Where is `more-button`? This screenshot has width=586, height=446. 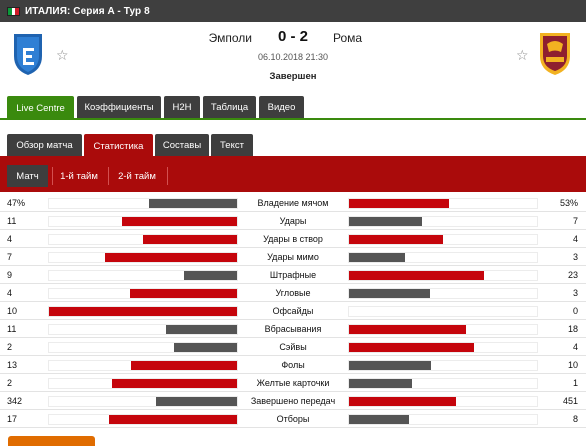
more-button is located at coordinates (51, 441).